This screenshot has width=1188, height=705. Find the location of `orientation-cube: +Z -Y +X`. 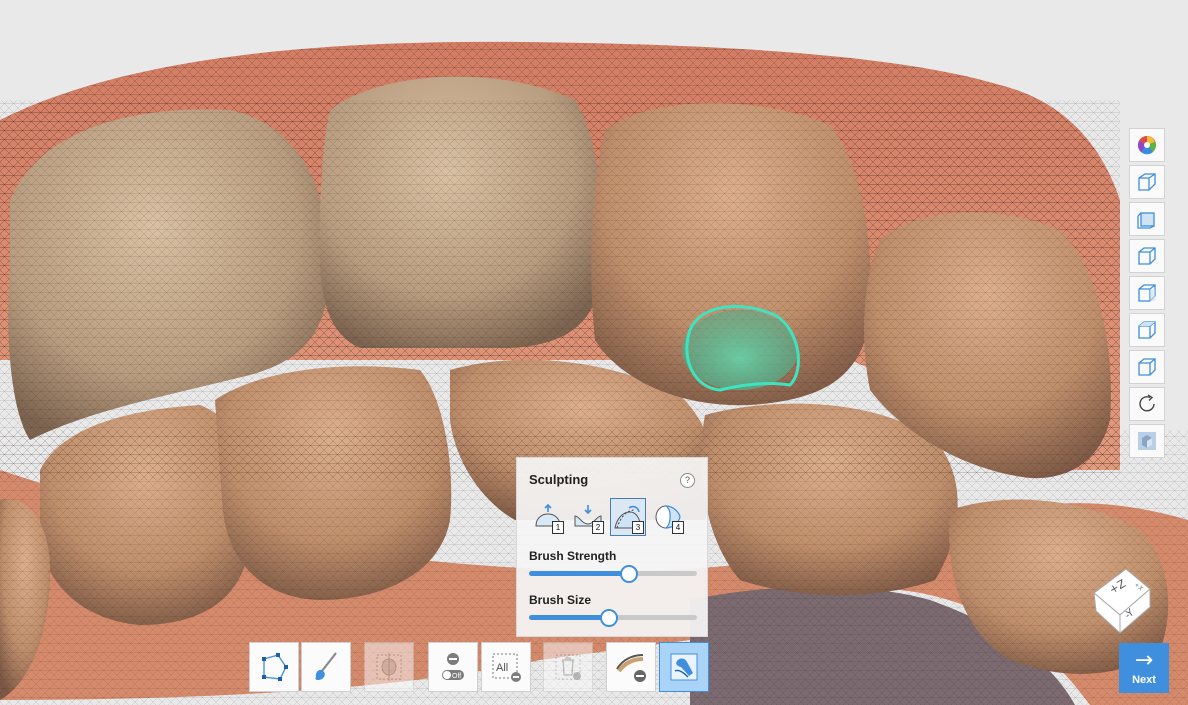

orientation-cube: +Z -Y +X is located at coordinates (1121, 599).